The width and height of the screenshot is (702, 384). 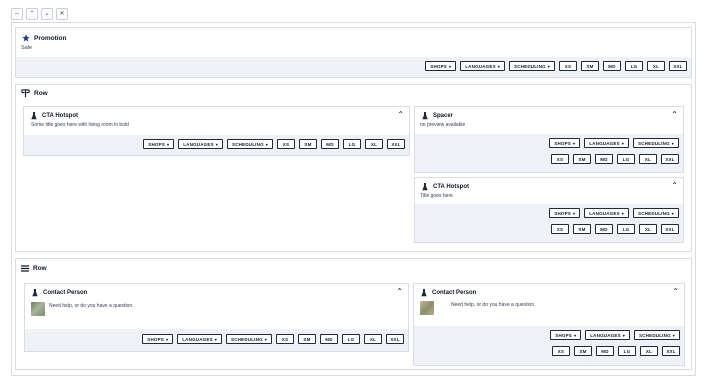 What do you see at coordinates (91, 306) in the screenshot?
I see `card-description: Need help, or do you have a question.` at bounding box center [91, 306].